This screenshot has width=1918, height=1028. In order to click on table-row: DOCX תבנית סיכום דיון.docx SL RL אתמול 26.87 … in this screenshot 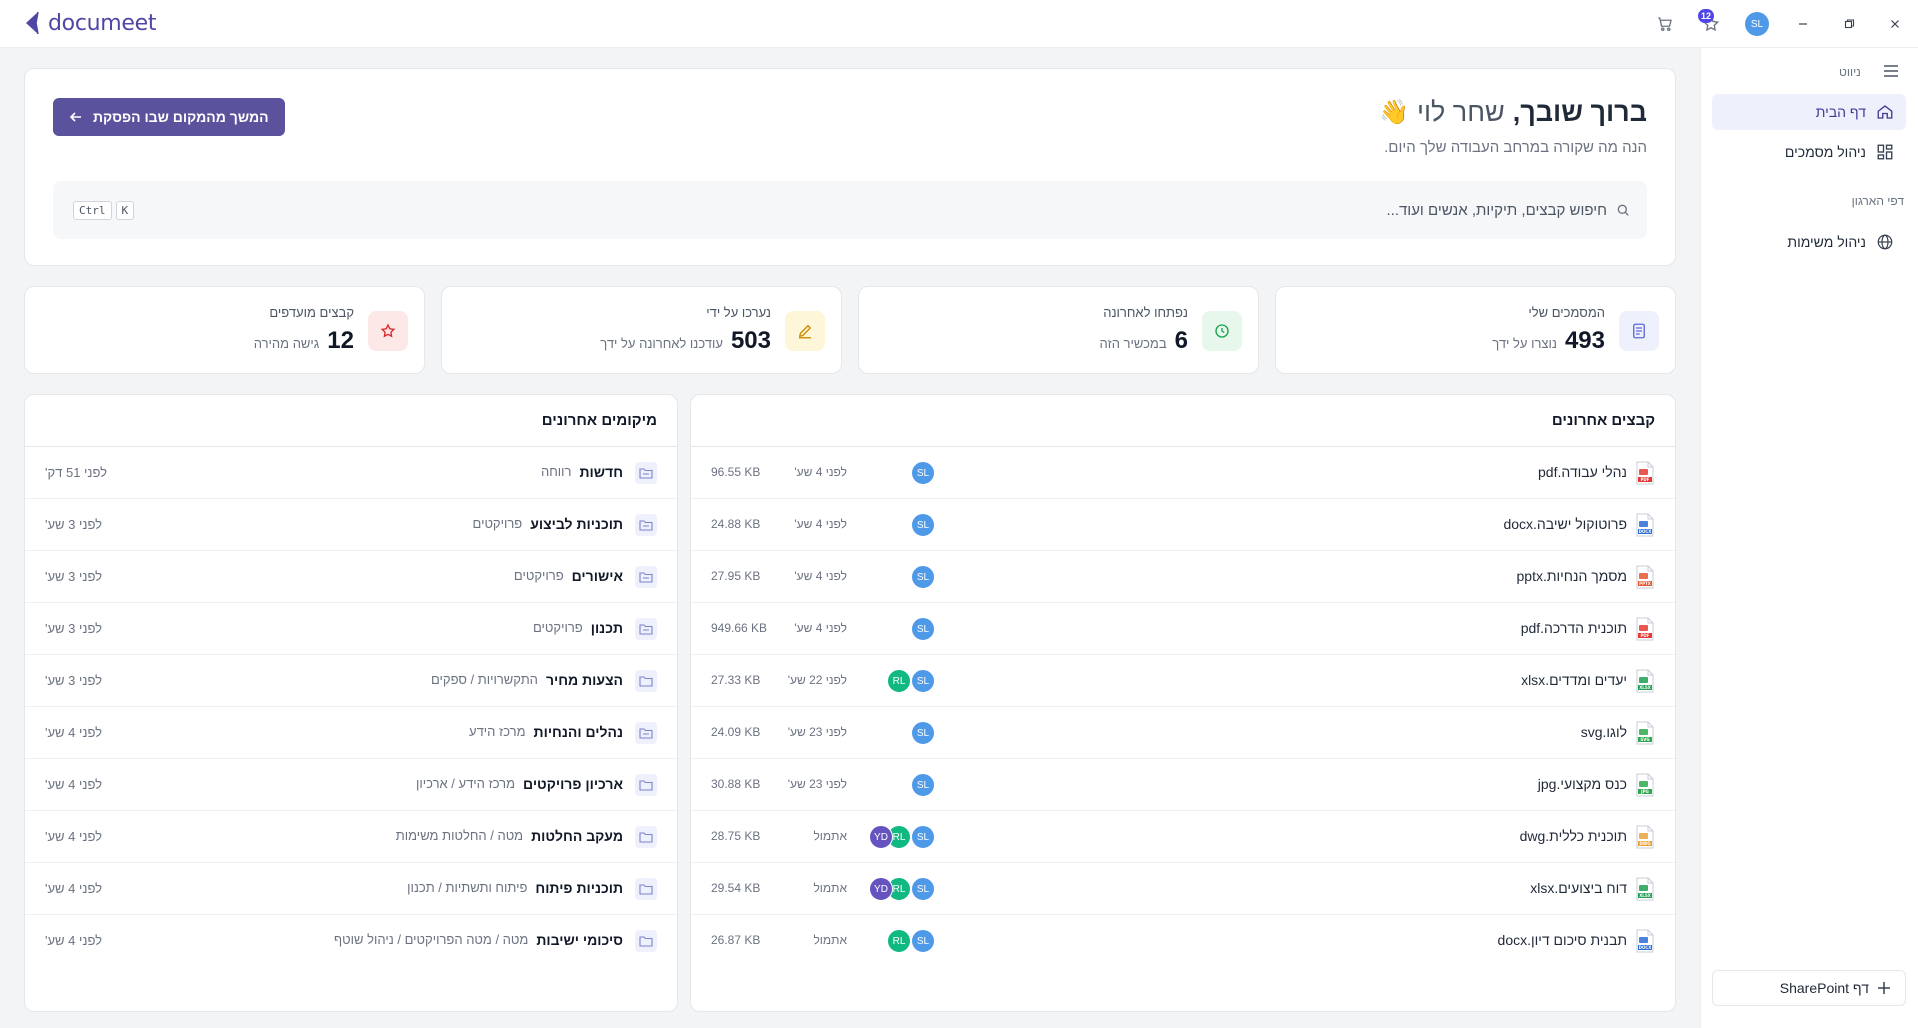, I will do `click(1183, 941)`.